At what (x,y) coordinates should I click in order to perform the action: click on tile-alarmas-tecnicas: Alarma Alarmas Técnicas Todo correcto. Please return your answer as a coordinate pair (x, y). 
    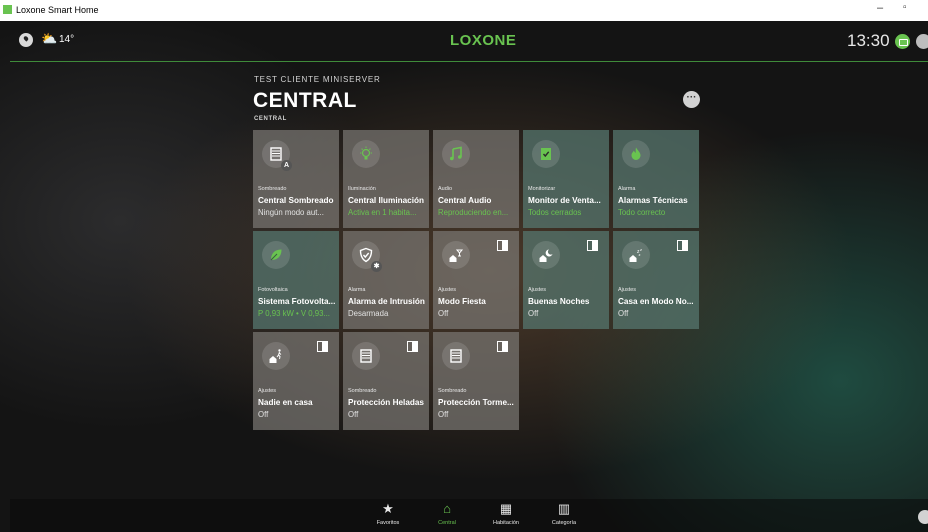
    Looking at the image, I should click on (656, 179).